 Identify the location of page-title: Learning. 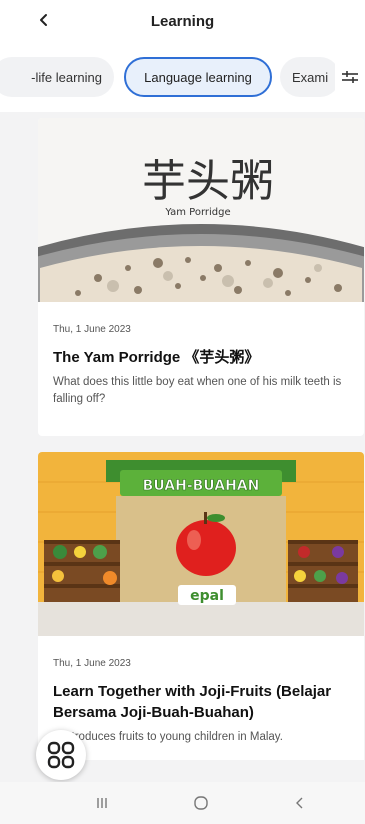
(182, 21).